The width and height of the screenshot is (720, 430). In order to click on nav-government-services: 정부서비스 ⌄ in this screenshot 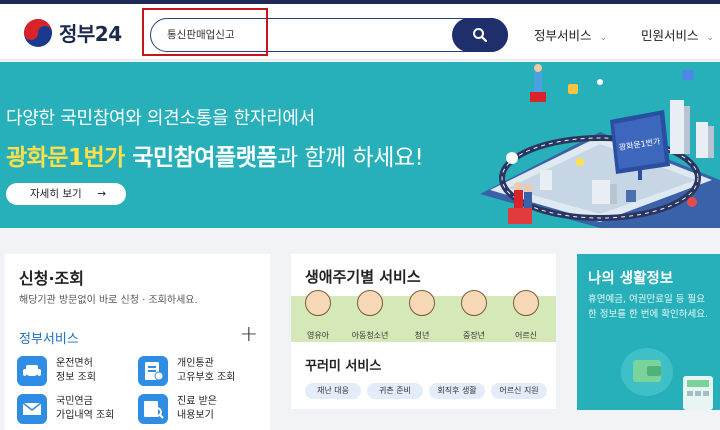, I will do `click(570, 34)`.